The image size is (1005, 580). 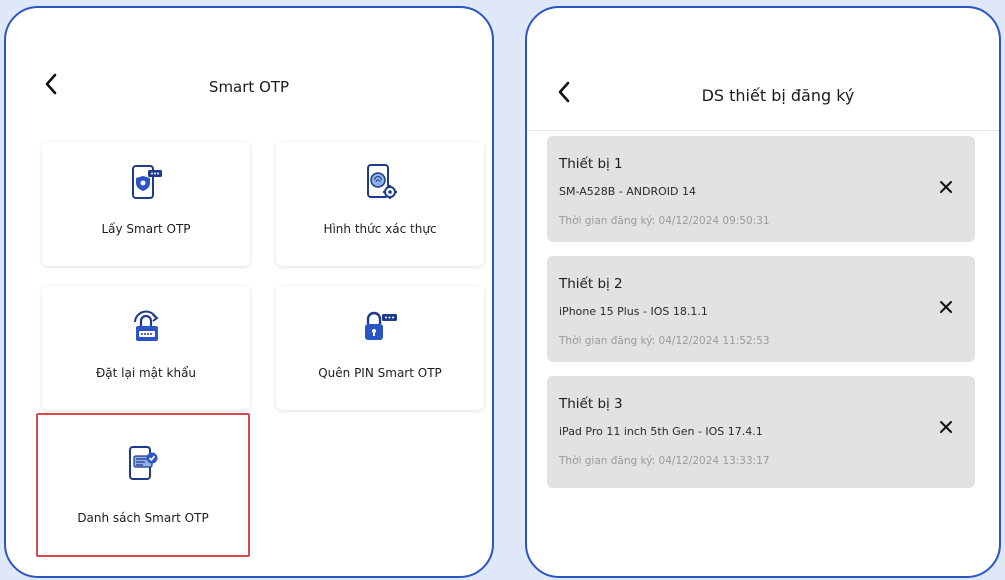 I want to click on forgot-pin-button: Quên PIN Smart OTP, so click(x=380, y=348).